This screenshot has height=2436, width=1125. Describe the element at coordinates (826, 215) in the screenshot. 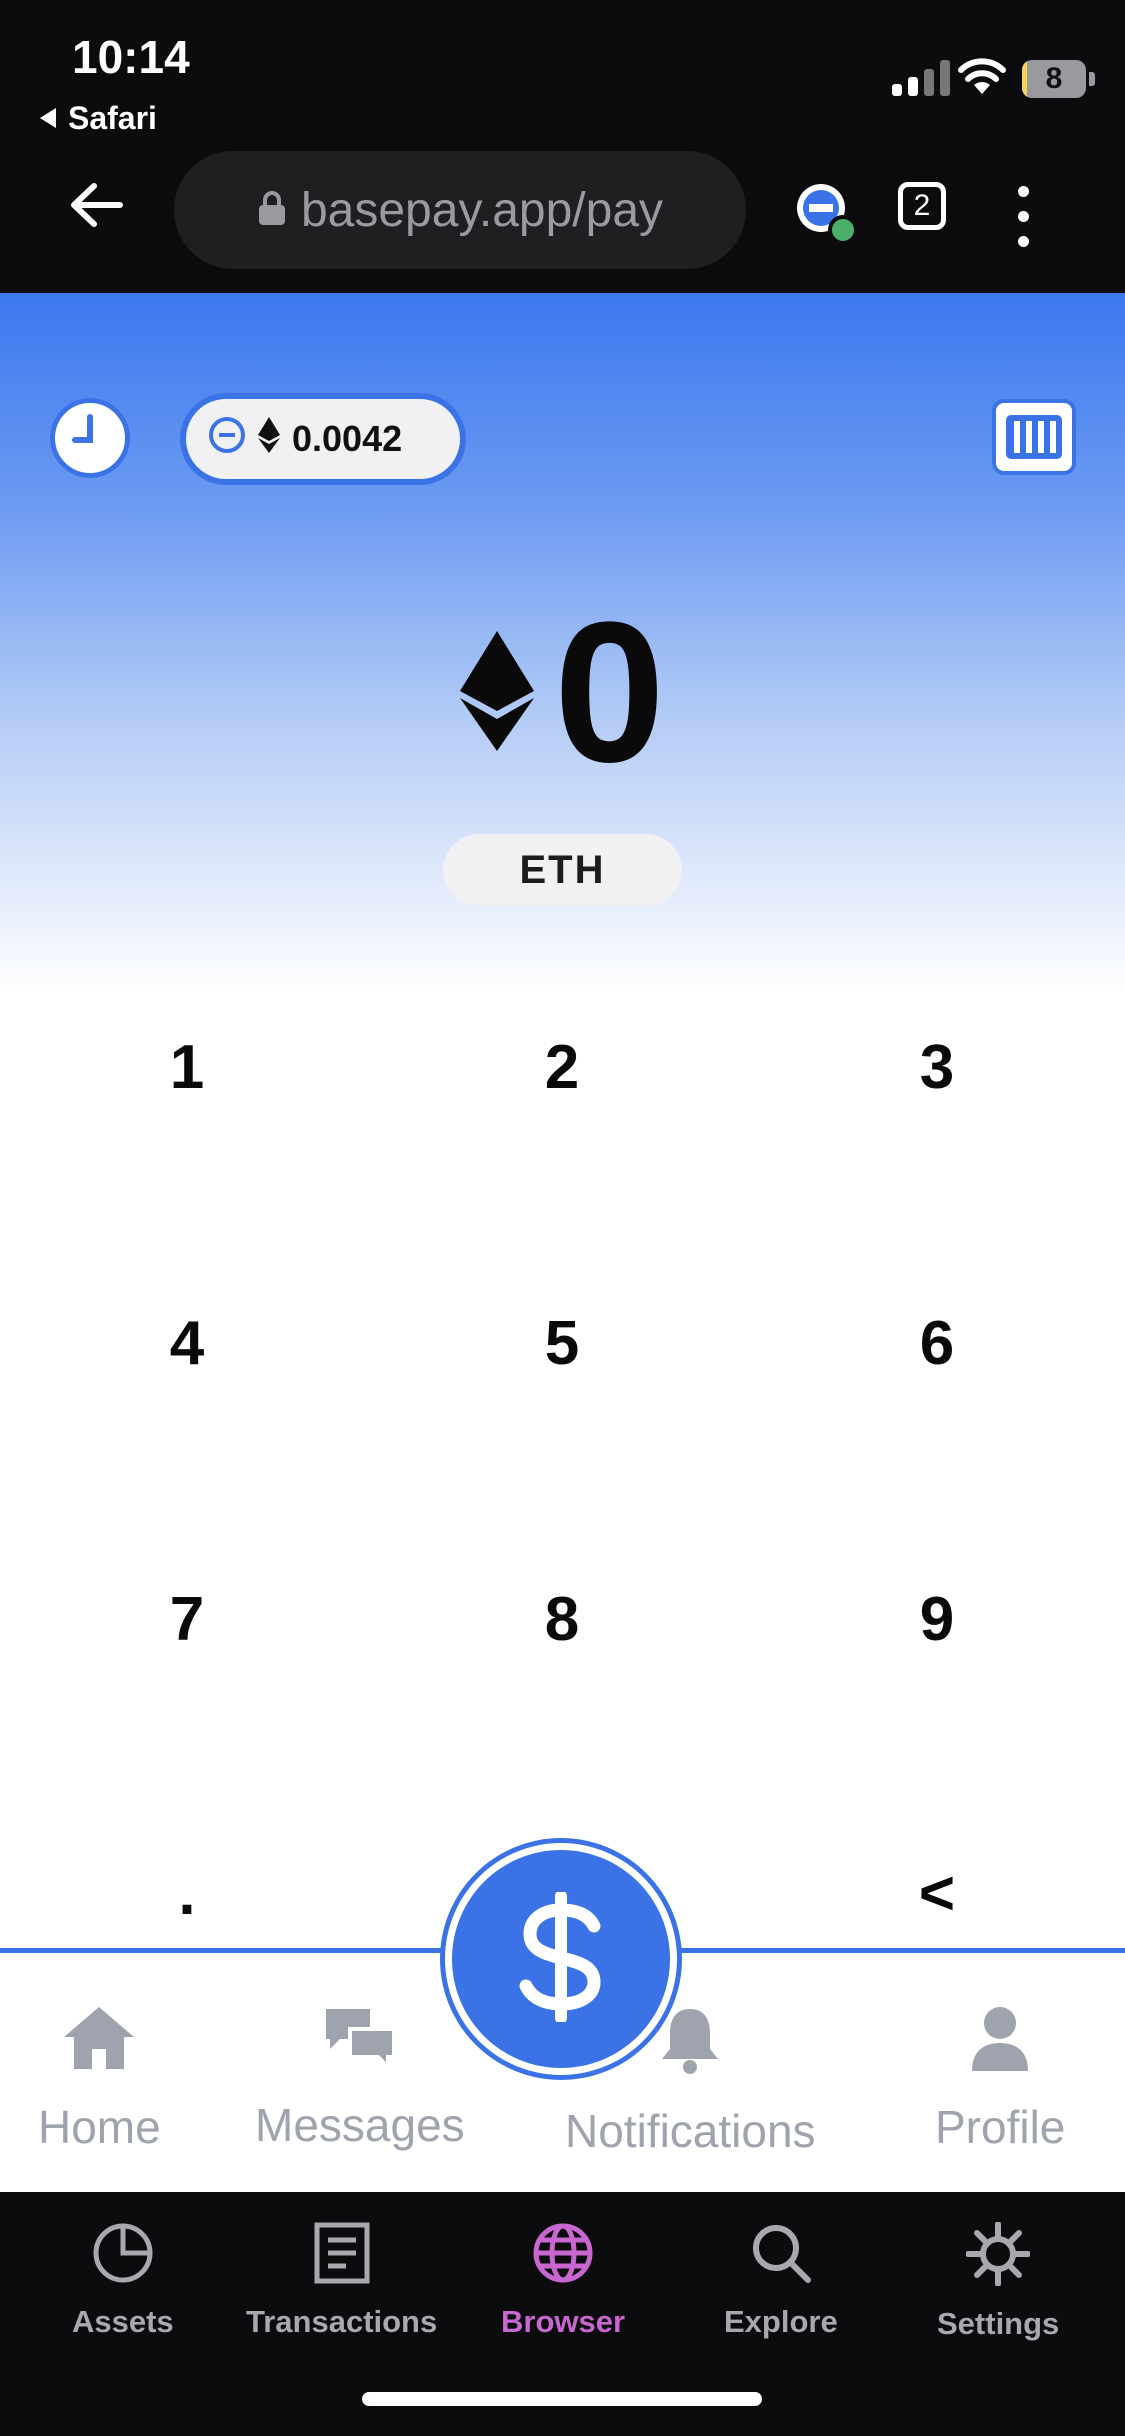

I see `wallet-extension-icon` at that location.